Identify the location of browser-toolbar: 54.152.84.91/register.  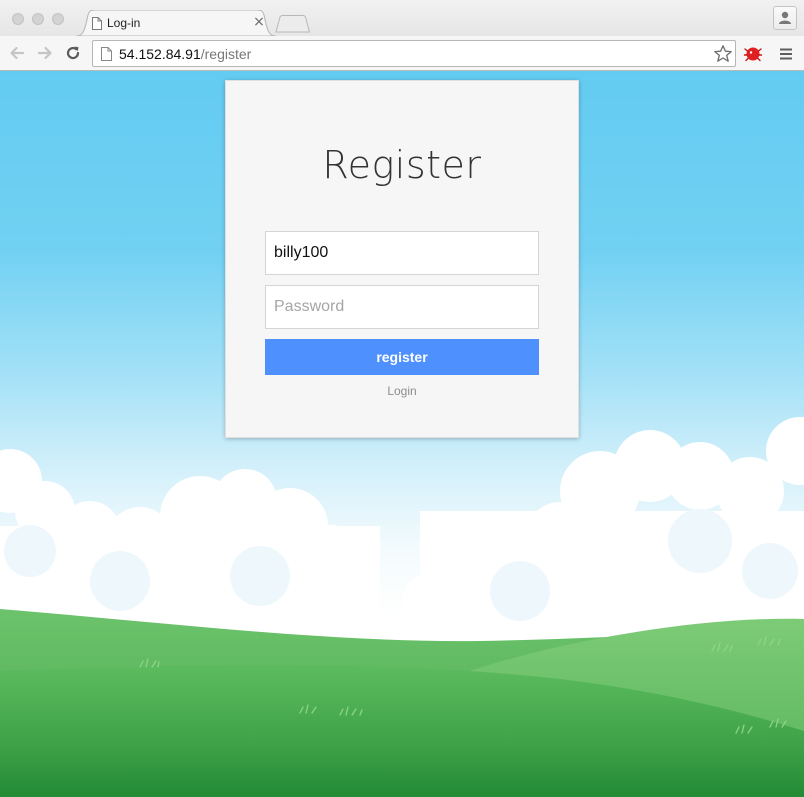
(402, 53).